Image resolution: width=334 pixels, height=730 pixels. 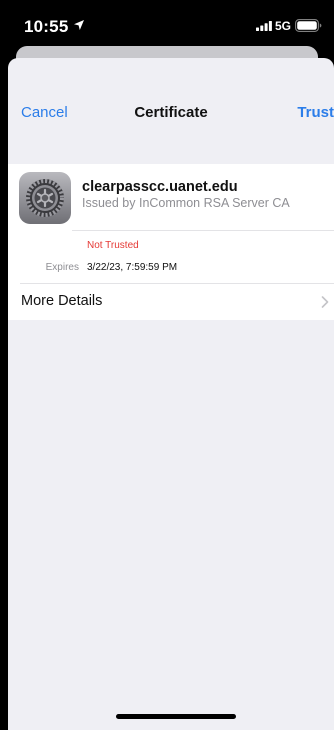 I want to click on certificate-issuer: Issued by InCommon RSA Server CA, so click(x=186, y=203).